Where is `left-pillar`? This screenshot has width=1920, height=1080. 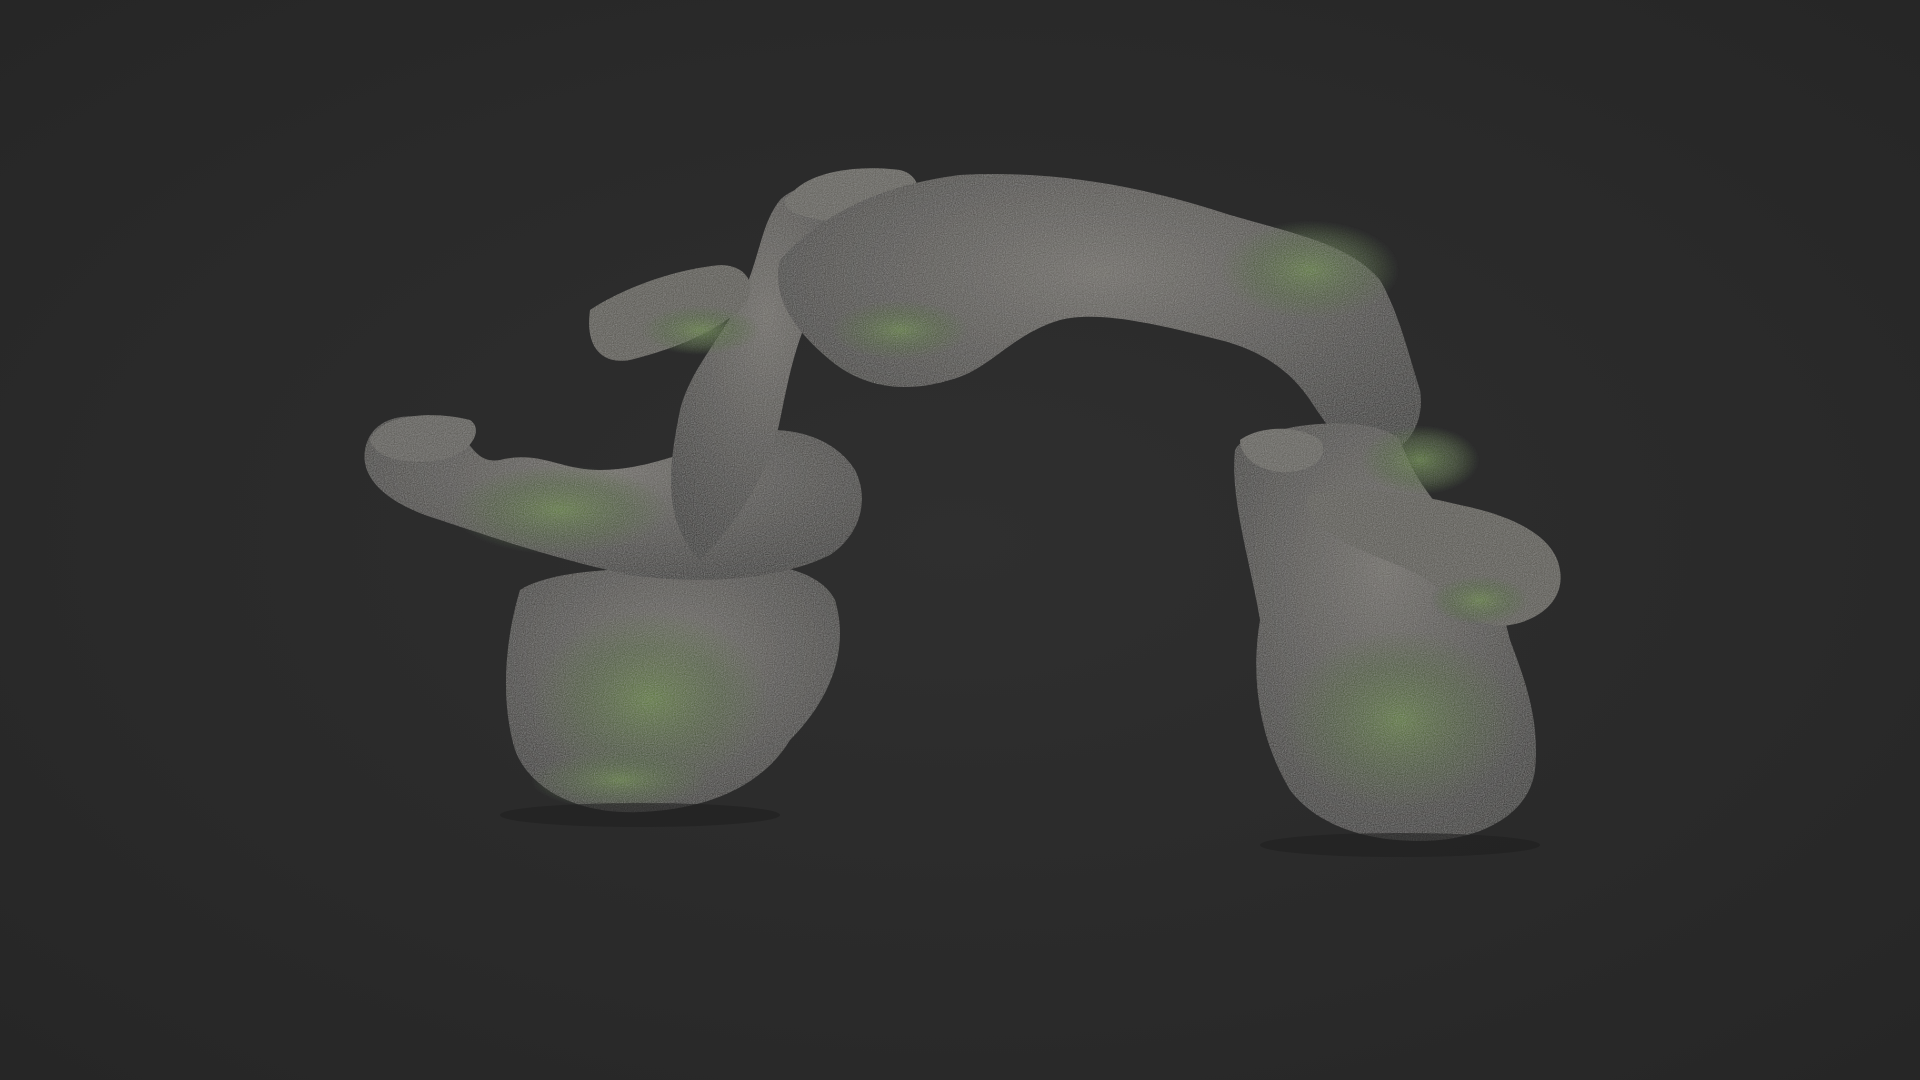
left-pillar is located at coordinates (672, 688).